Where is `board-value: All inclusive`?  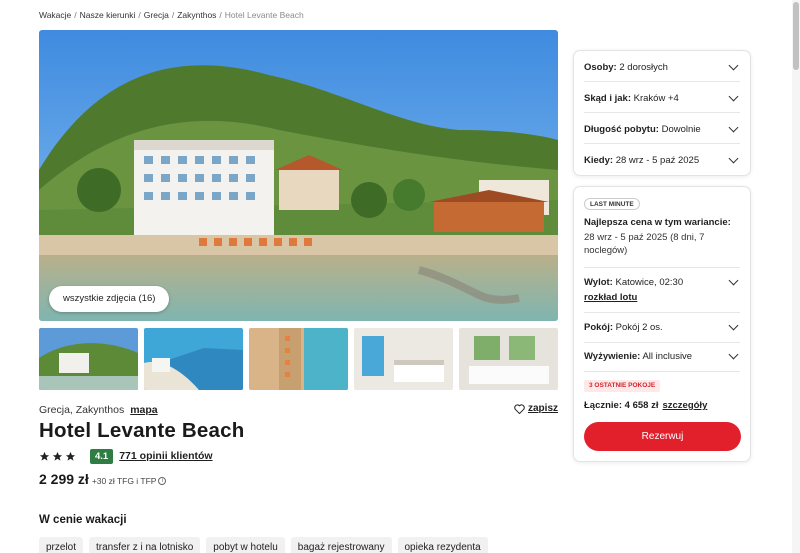
board-value: All inclusive is located at coordinates (667, 356).